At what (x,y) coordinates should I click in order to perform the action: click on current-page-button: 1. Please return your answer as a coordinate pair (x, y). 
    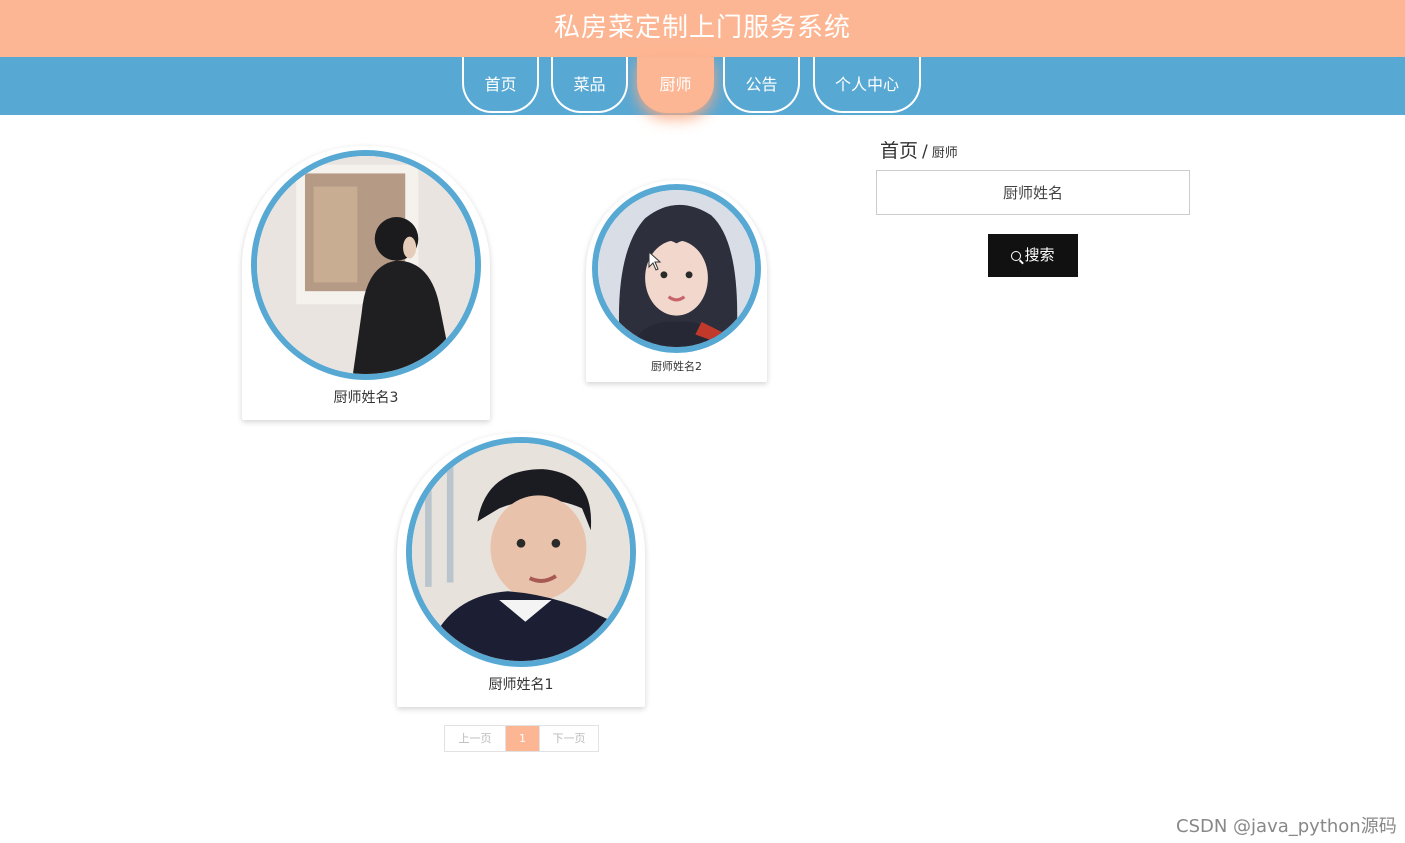
    Looking at the image, I should click on (522, 738).